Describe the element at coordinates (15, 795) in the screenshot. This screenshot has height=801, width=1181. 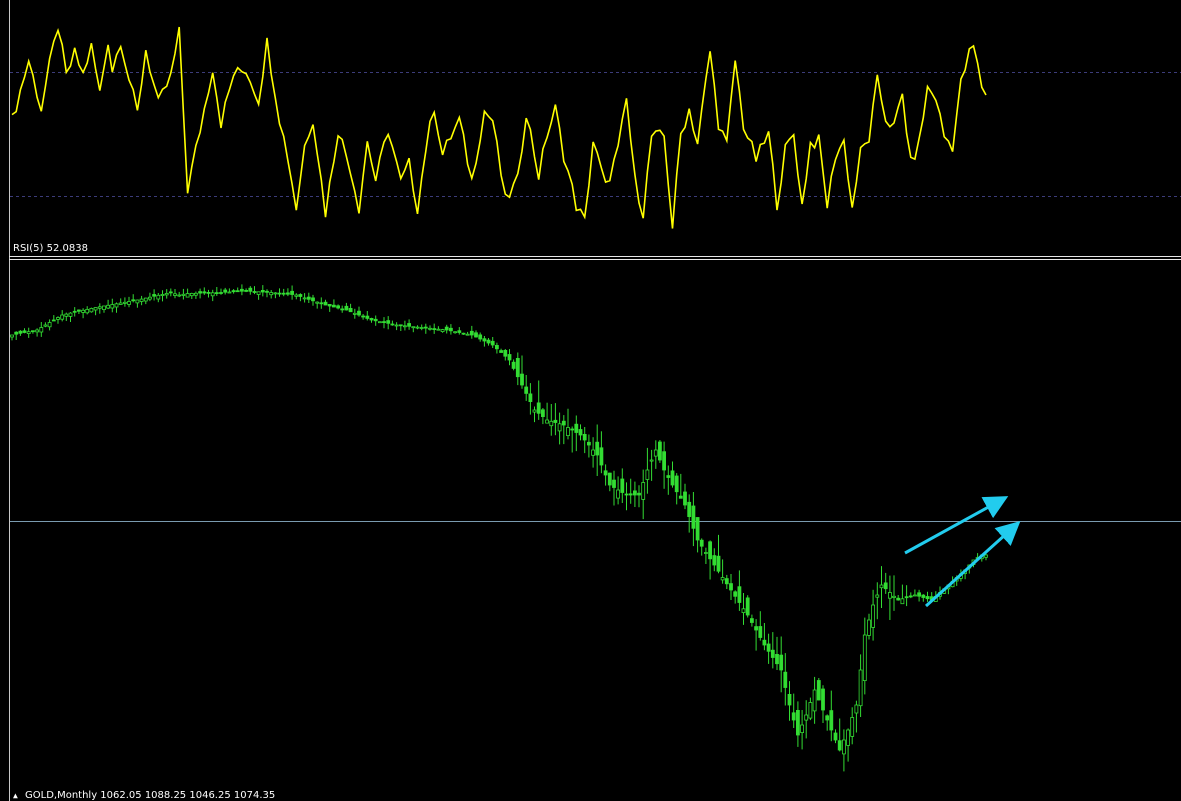
I see `bottom-triangle-icon: ▲` at that location.